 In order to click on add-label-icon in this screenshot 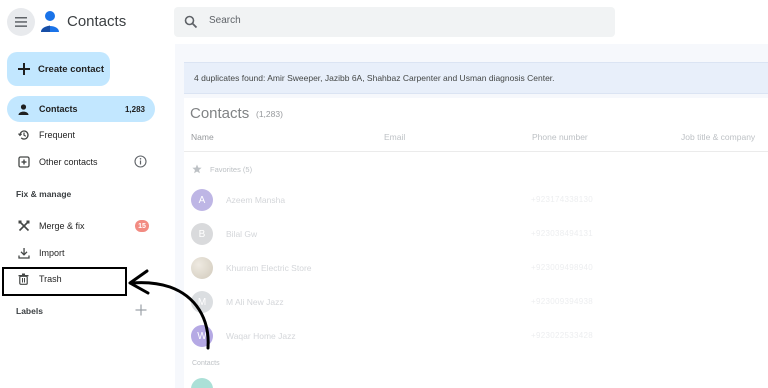, I will do `click(141, 310)`.